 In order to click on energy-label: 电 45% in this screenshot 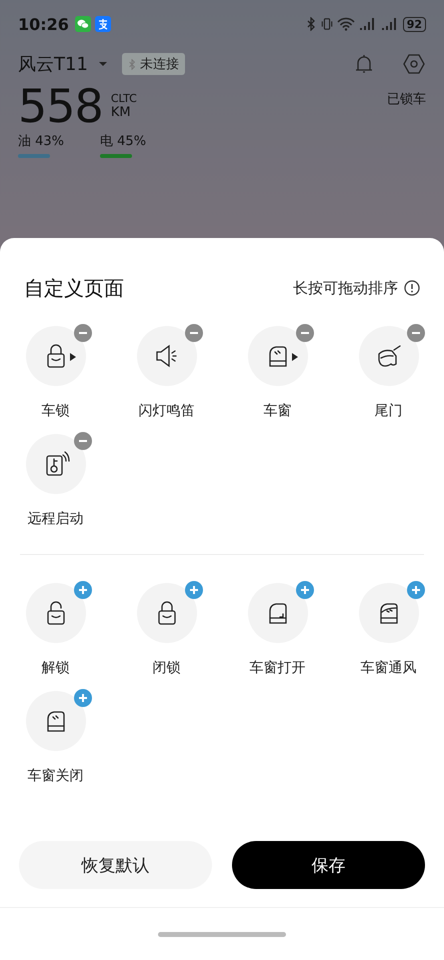, I will do `click(123, 141)`.